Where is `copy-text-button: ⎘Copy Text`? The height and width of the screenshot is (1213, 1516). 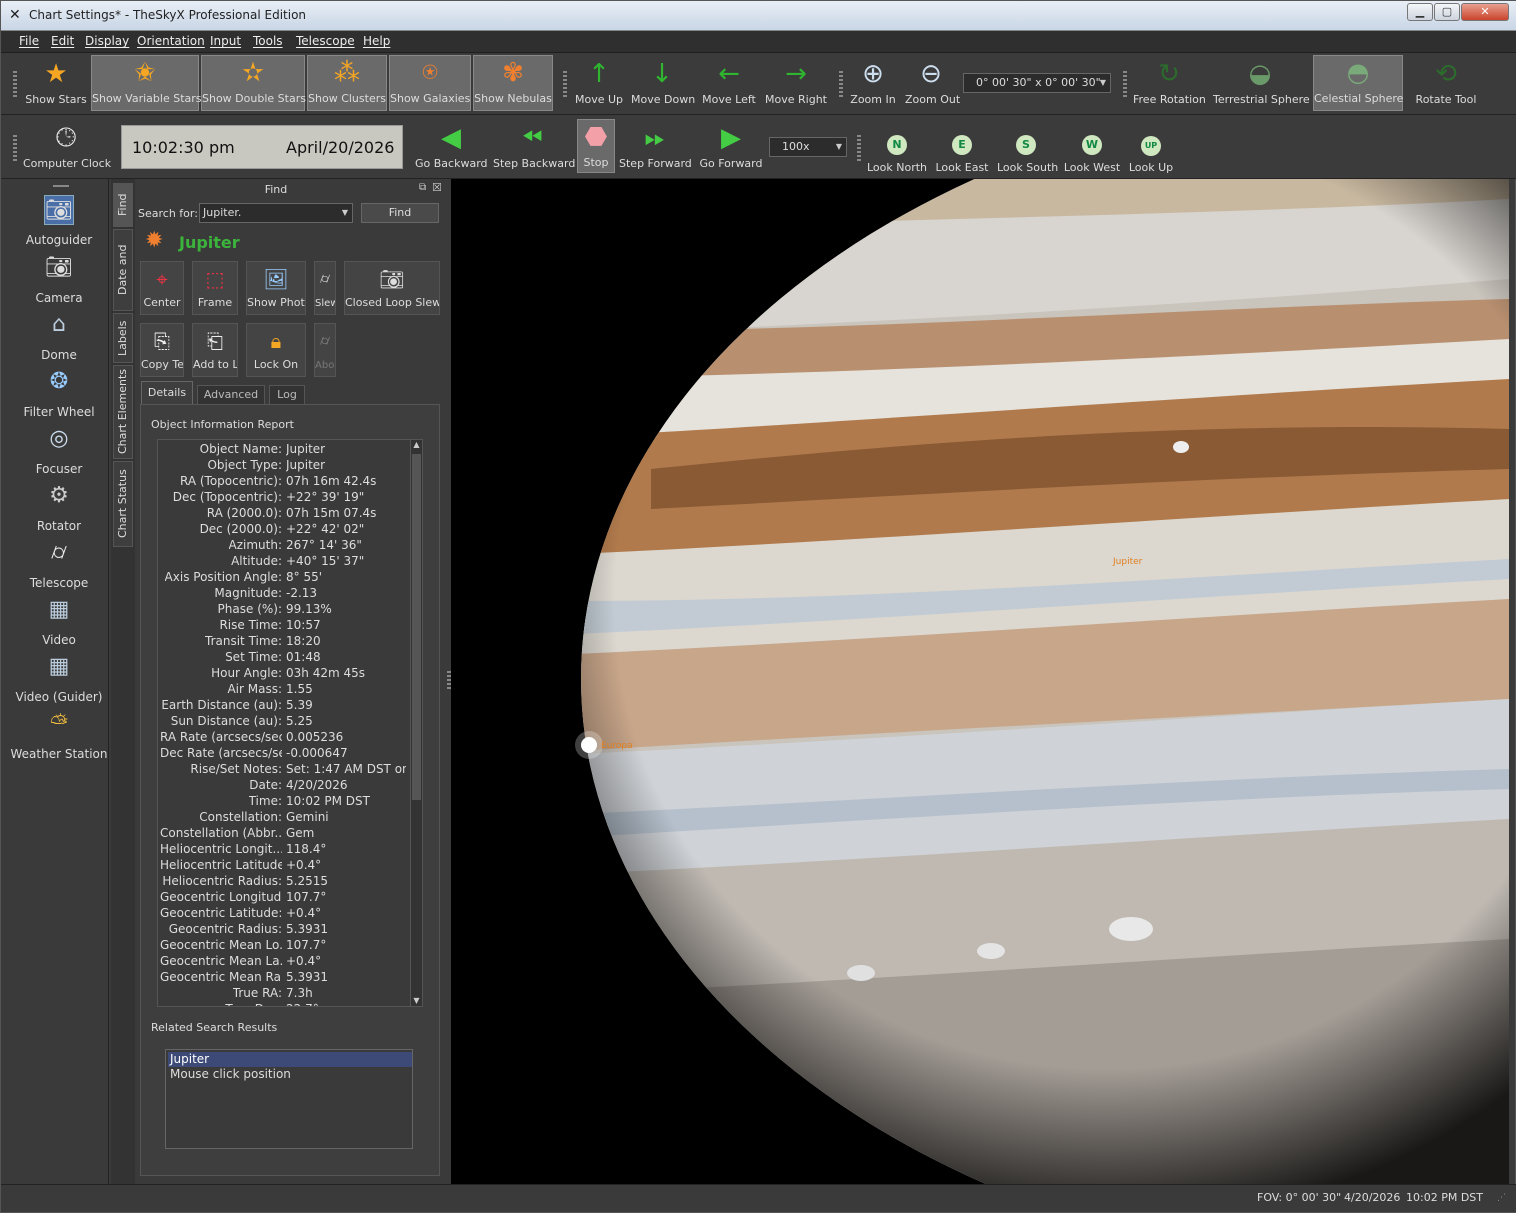
copy-text-button: ⎘Copy Text is located at coordinates (162, 350).